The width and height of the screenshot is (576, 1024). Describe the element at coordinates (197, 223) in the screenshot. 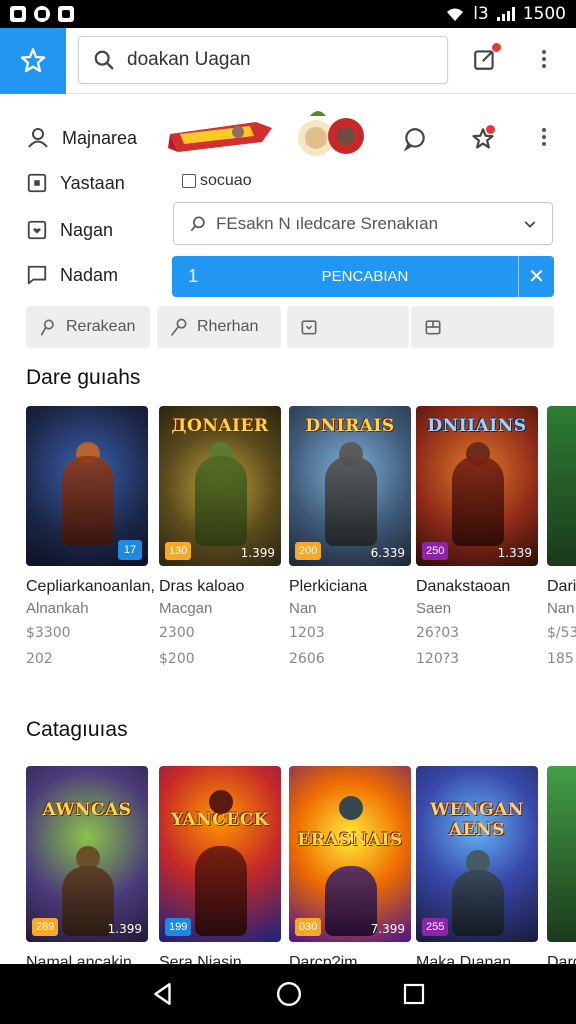

I see `search-small-icon` at that location.